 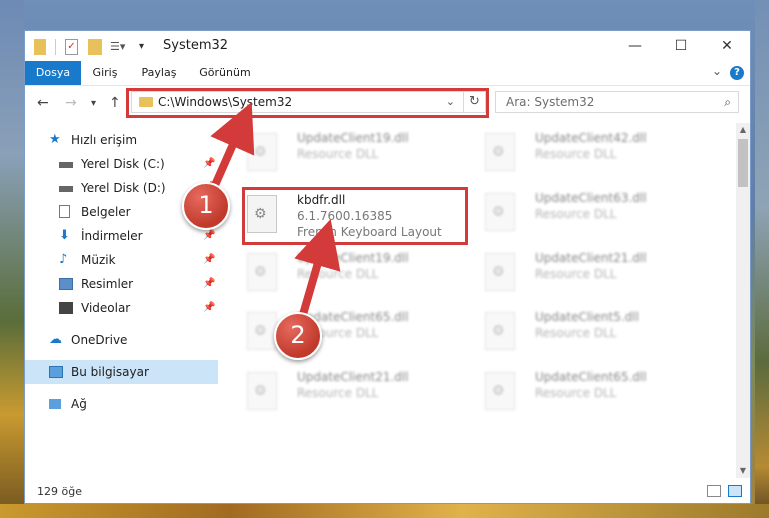 What do you see at coordinates (231, 149) in the screenshot?
I see `arrow-to-address-bar` at bounding box center [231, 149].